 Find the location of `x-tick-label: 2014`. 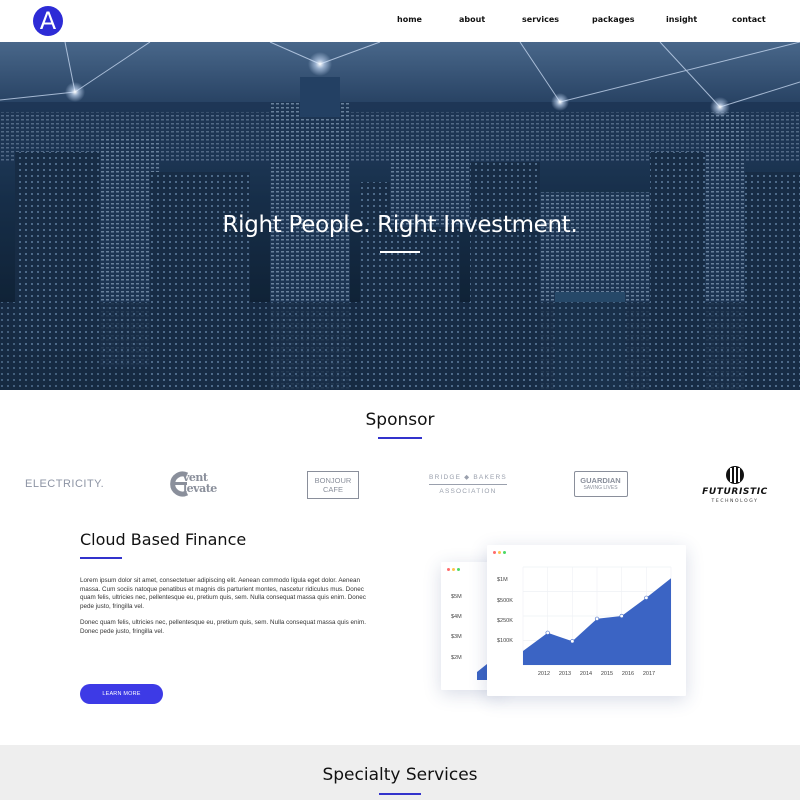

x-tick-label: 2014 is located at coordinates (586, 674).